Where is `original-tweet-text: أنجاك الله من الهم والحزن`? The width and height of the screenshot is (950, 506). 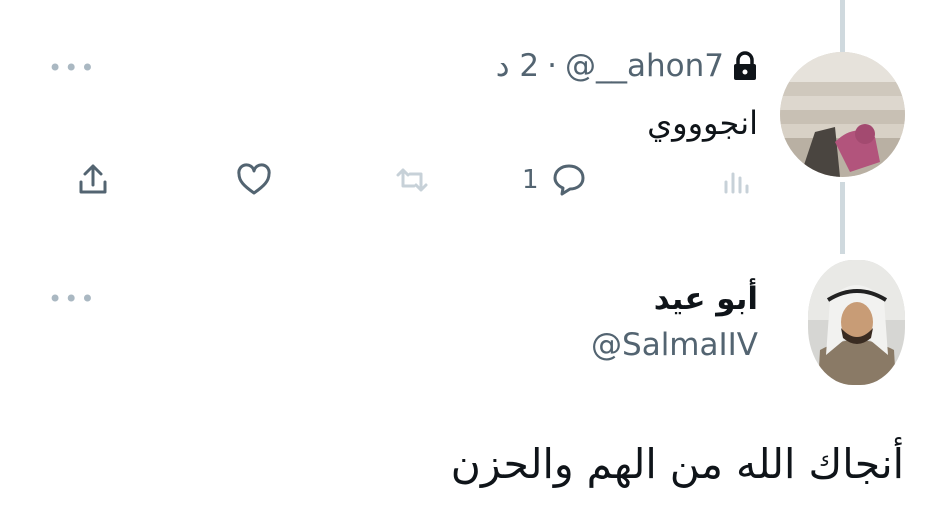 original-tweet-text: أنجاك الله من الهم والحزن is located at coordinates (677, 464).